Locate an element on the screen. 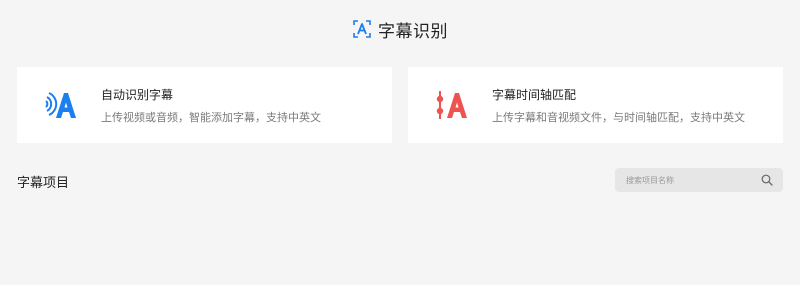 Image resolution: width=800 pixels, height=285 pixels. timeline-a-icon is located at coordinates (452, 105).